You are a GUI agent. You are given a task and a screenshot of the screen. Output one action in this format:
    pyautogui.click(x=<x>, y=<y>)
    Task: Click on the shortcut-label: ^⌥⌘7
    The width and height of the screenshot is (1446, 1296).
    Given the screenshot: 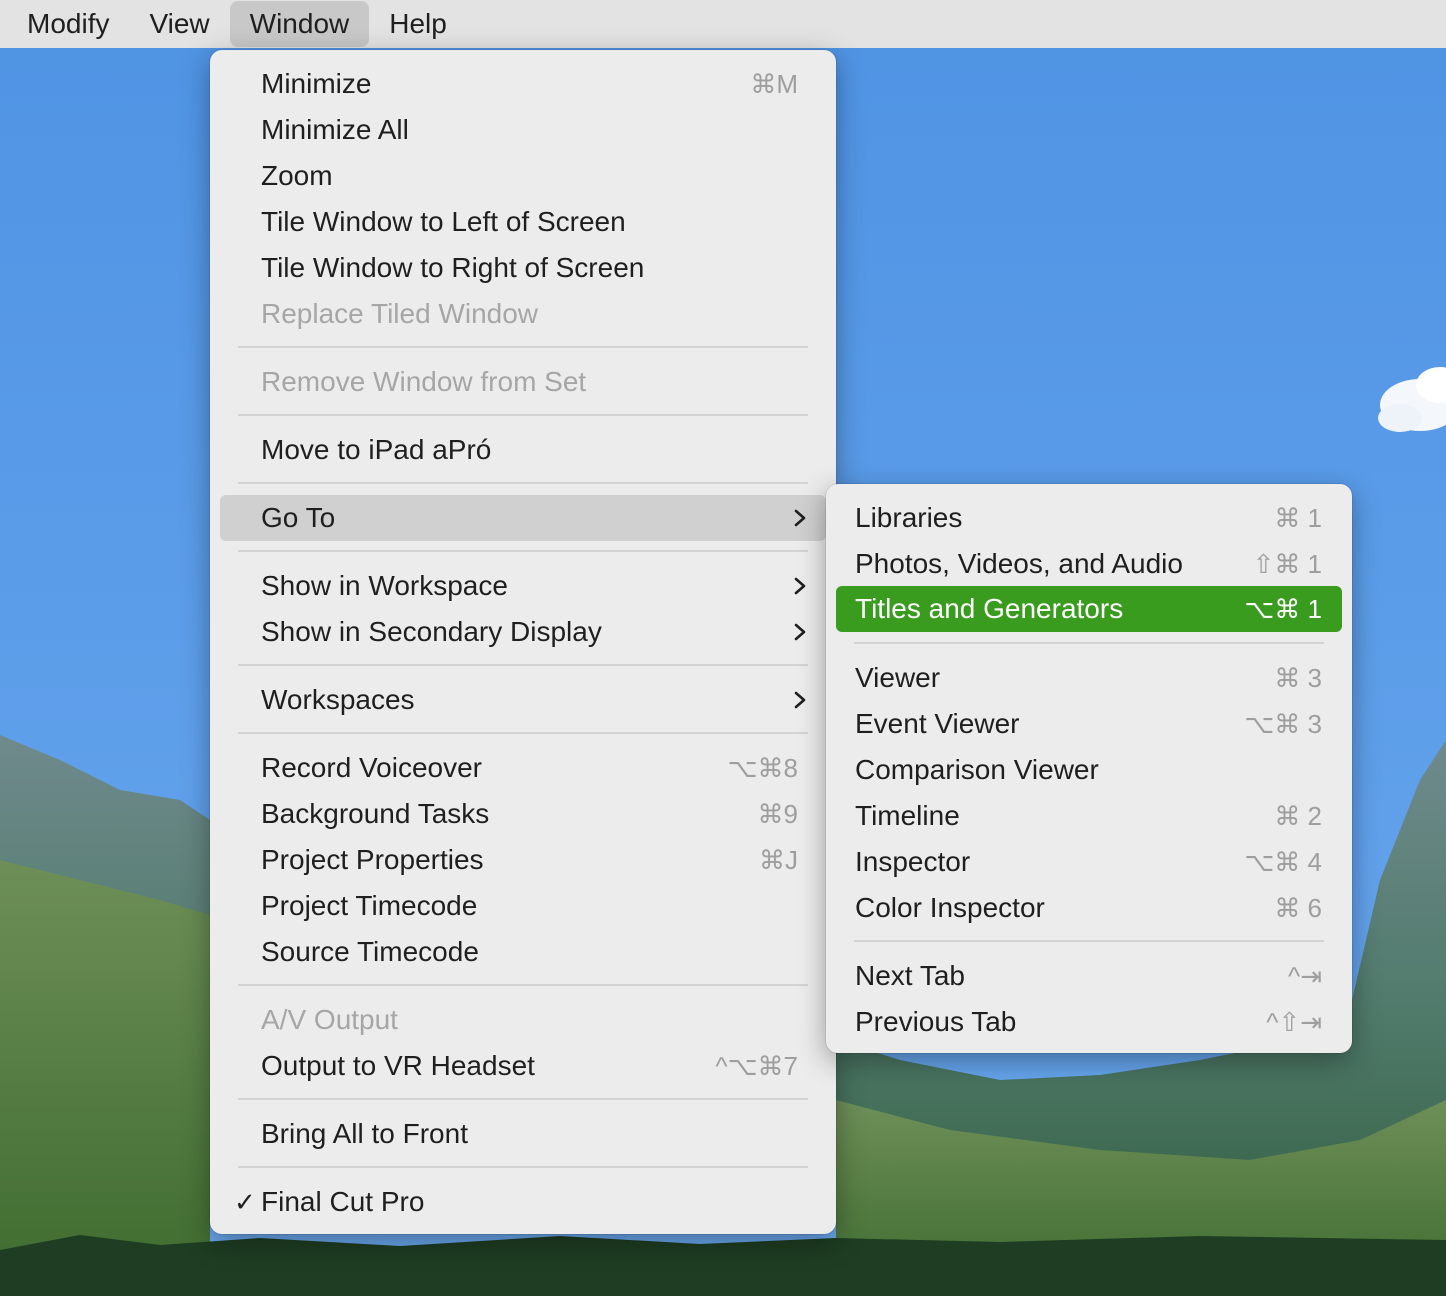 What is the action you would take?
    pyautogui.click(x=756, y=1066)
    